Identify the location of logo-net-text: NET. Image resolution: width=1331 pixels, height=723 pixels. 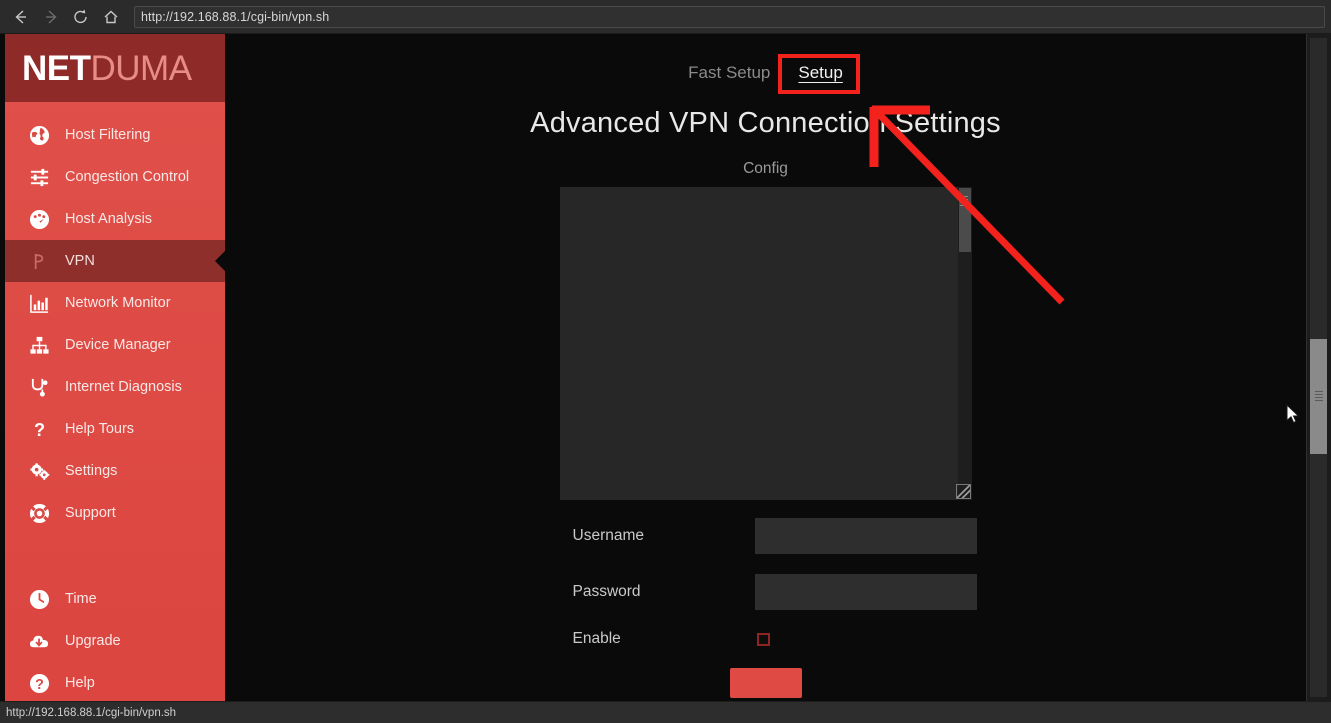
(56, 68).